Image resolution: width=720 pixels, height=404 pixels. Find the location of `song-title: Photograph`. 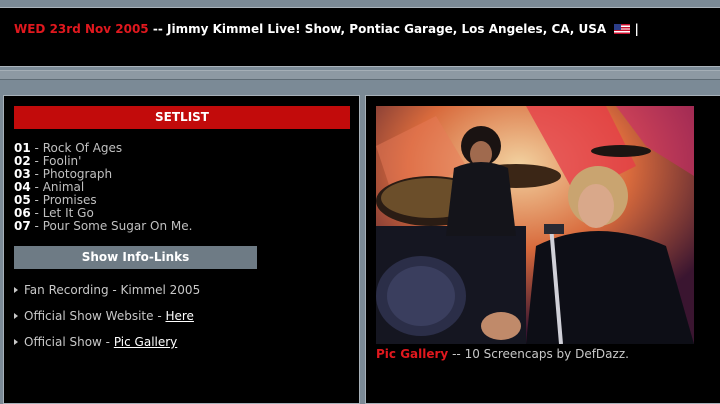

song-title: Photograph is located at coordinates (77, 174).